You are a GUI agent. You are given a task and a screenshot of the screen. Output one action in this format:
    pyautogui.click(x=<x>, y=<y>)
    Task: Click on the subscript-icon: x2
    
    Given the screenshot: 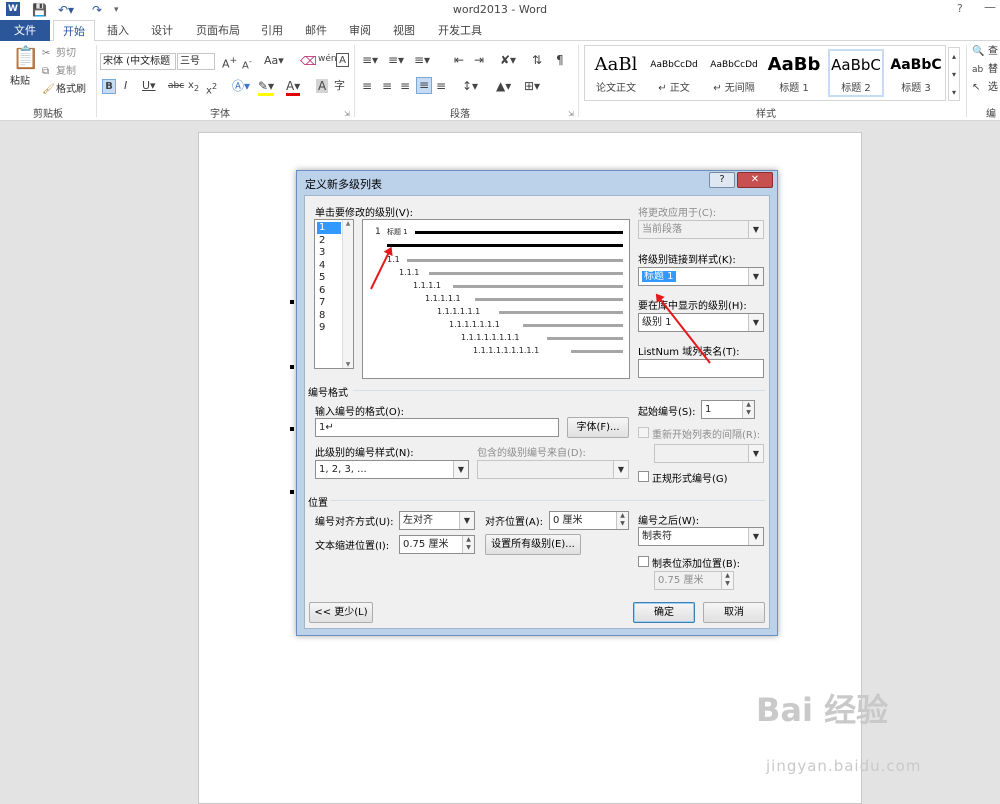 What is the action you would take?
    pyautogui.click(x=193, y=87)
    